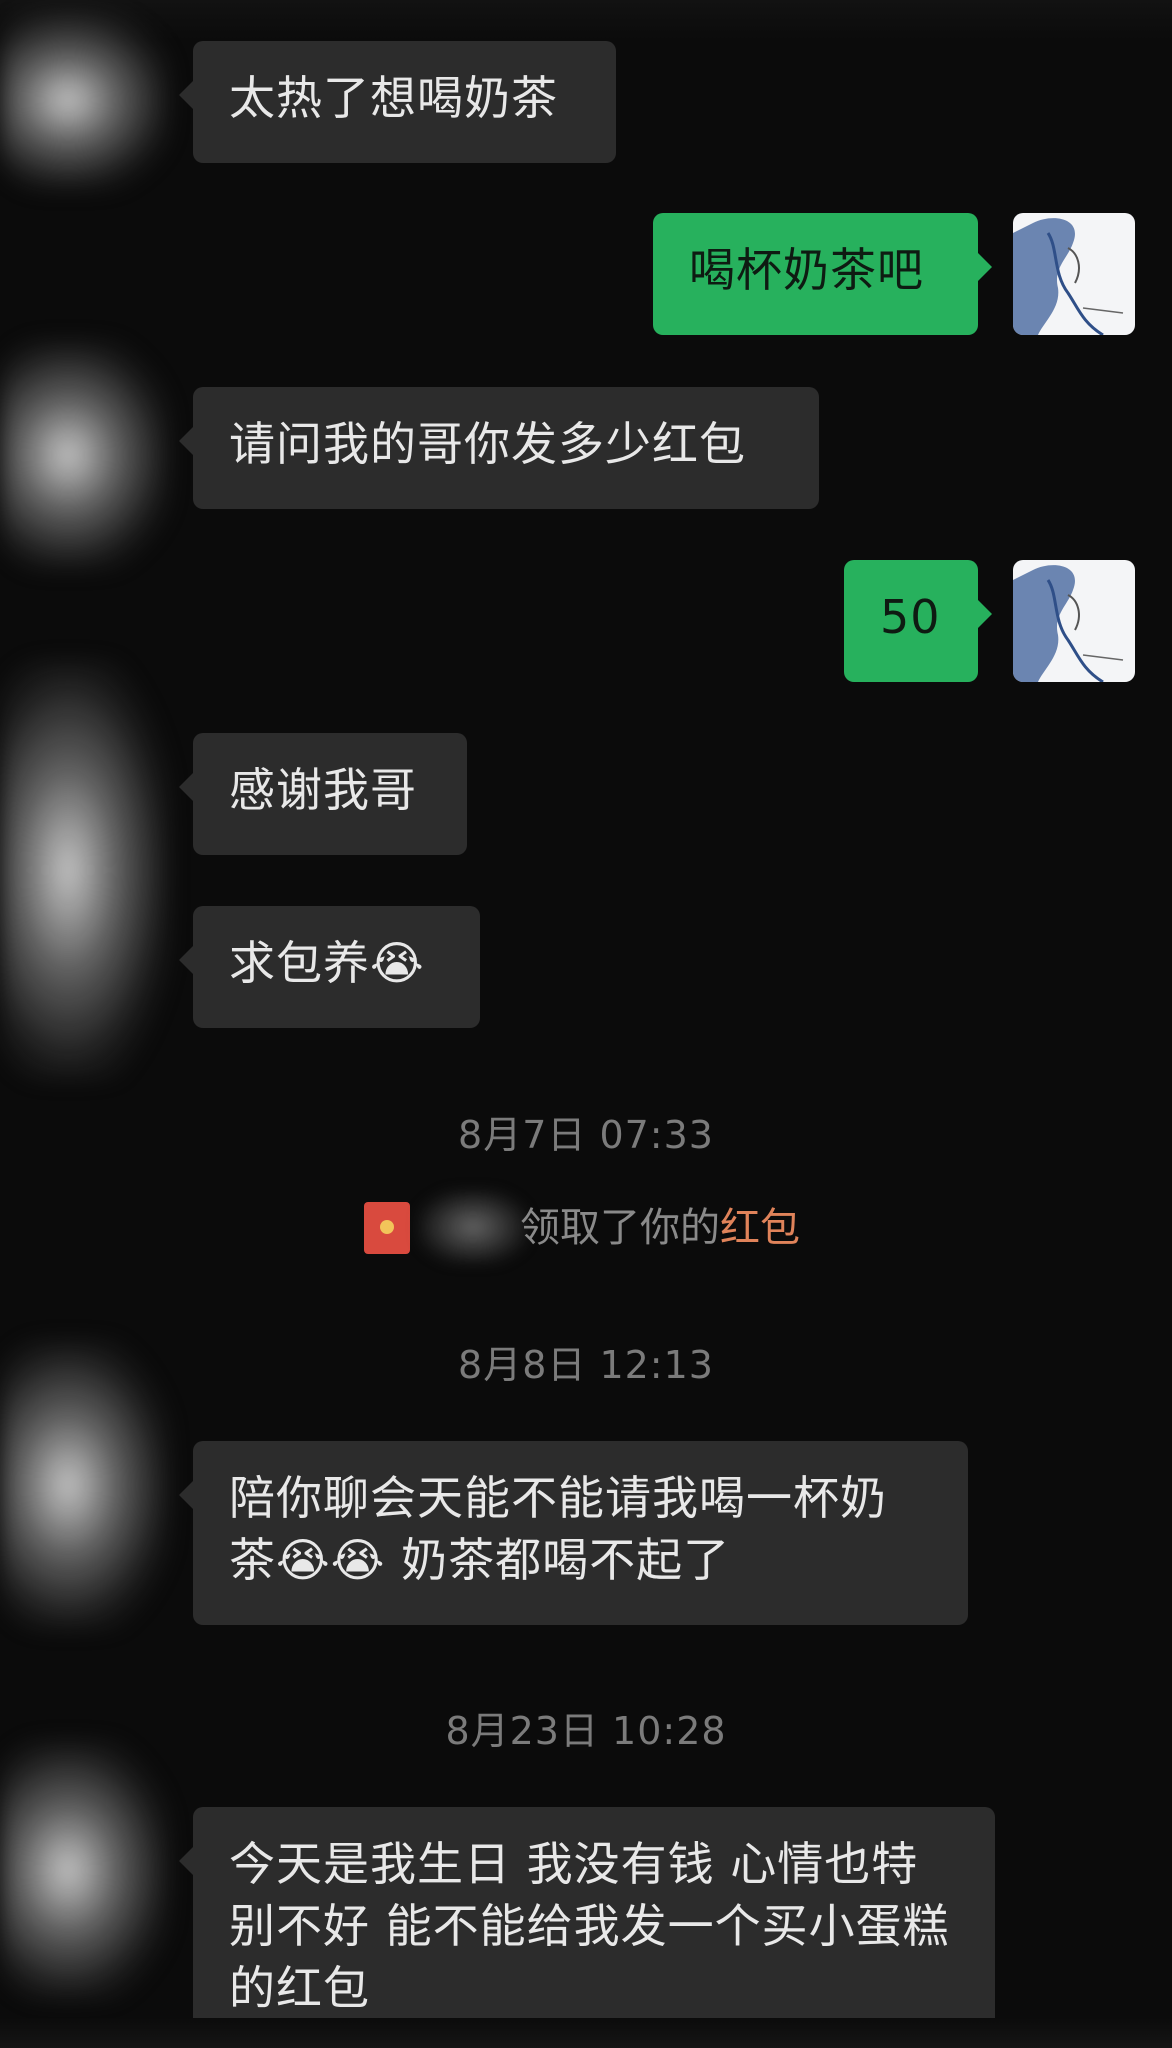 The width and height of the screenshot is (1172, 2048). What do you see at coordinates (586, 1731) in the screenshot?
I see `timestamp: 8月23日 10:28` at bounding box center [586, 1731].